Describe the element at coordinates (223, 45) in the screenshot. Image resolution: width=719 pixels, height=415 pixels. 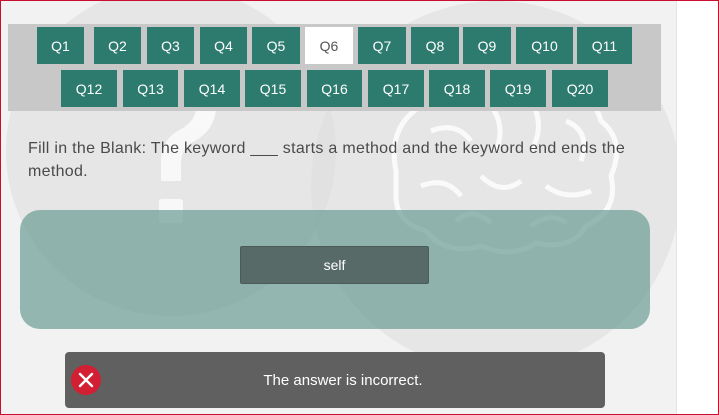
I see `question-button-4: Q4` at that location.